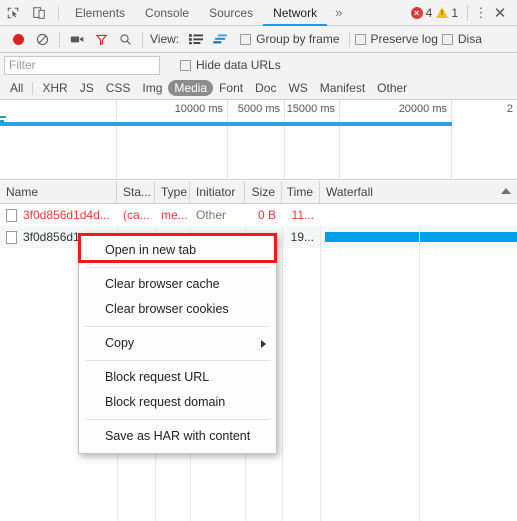  I want to click on column-header-type: Type, so click(172, 192).